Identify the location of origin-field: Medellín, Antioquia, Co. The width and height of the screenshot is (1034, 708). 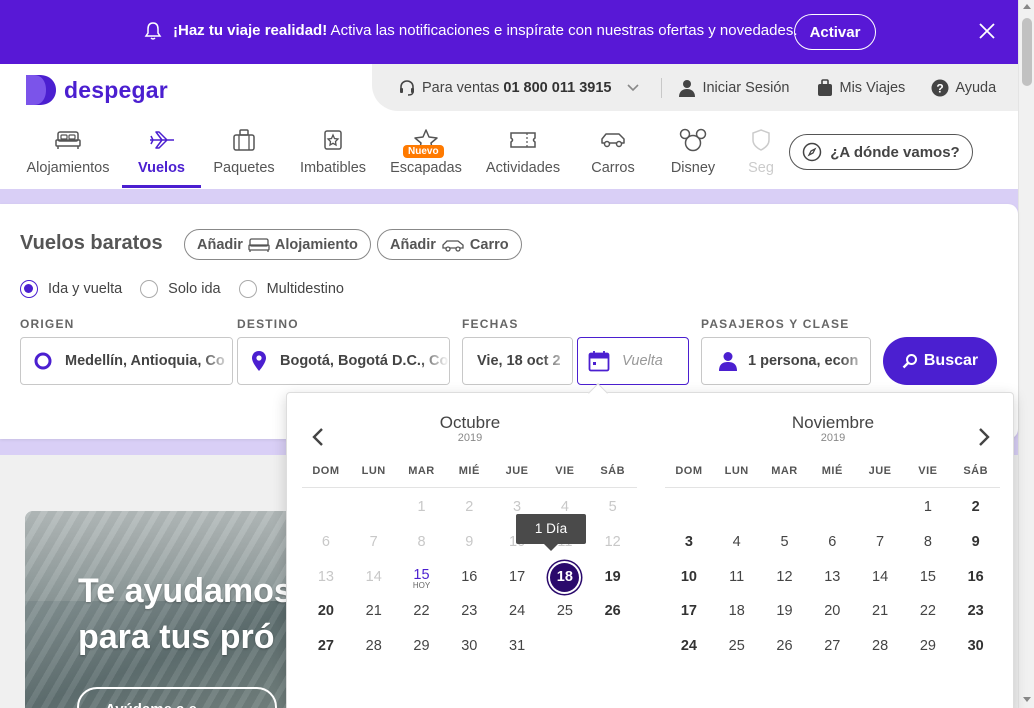
(126, 361).